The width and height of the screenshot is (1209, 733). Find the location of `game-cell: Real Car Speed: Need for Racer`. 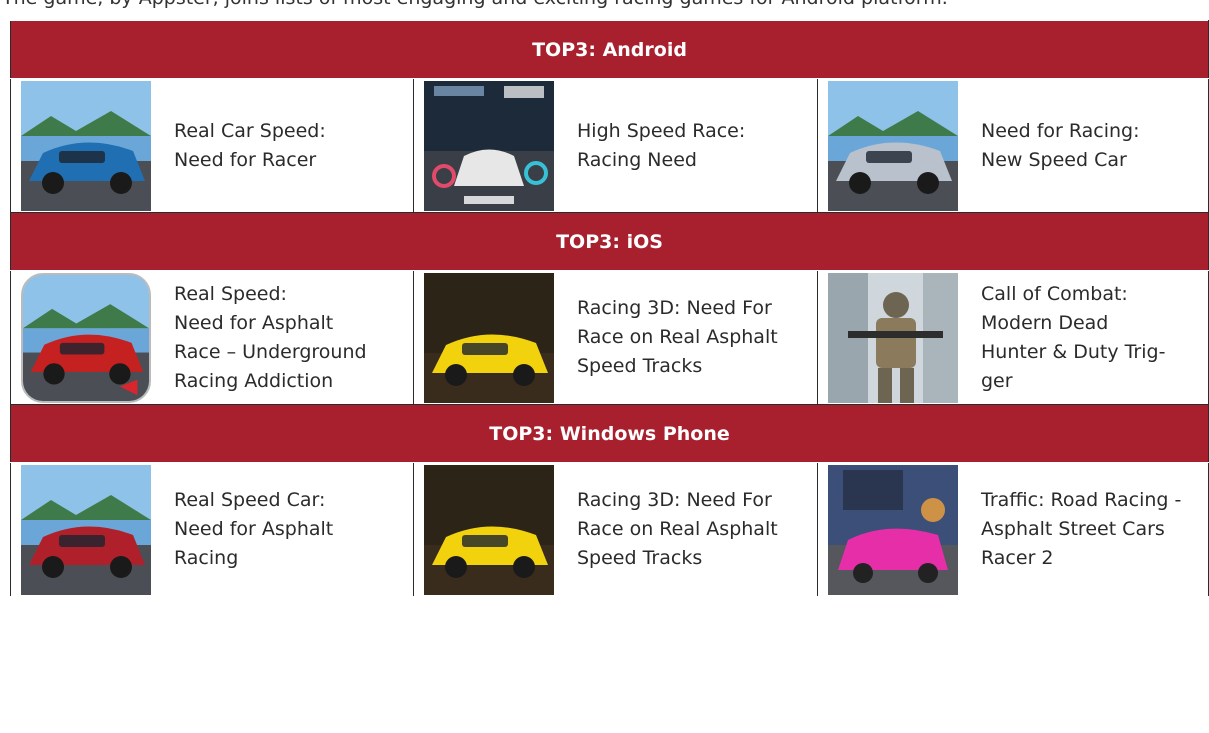

game-cell: Real Car Speed: Need for Racer is located at coordinates (212, 145).